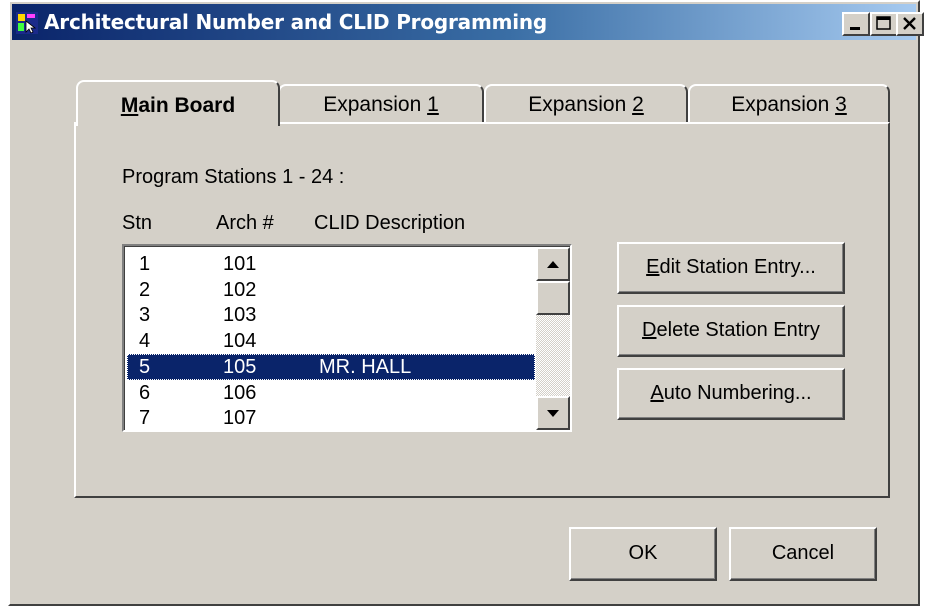  I want to click on station-number: 7, so click(145, 418).